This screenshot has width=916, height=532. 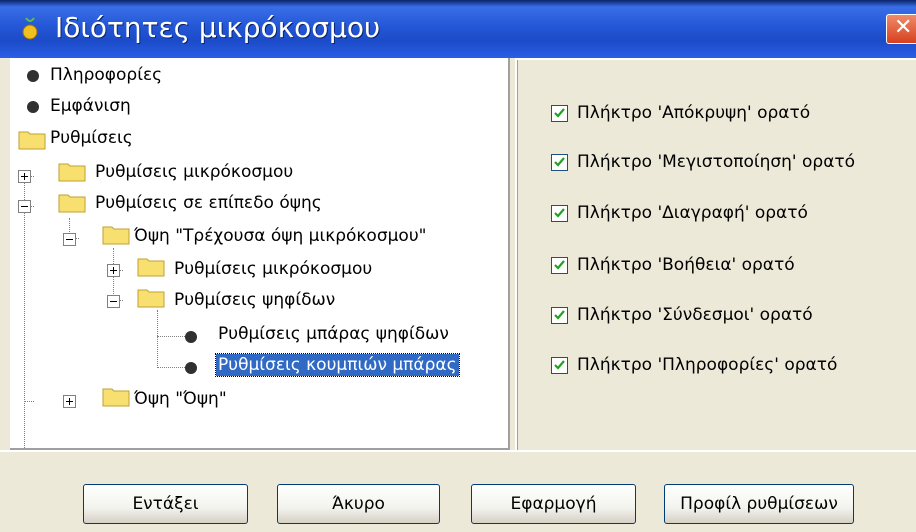 I want to click on tree-item-tile-settings: Ρυθμίσεις ψηφίδων, so click(x=254, y=300).